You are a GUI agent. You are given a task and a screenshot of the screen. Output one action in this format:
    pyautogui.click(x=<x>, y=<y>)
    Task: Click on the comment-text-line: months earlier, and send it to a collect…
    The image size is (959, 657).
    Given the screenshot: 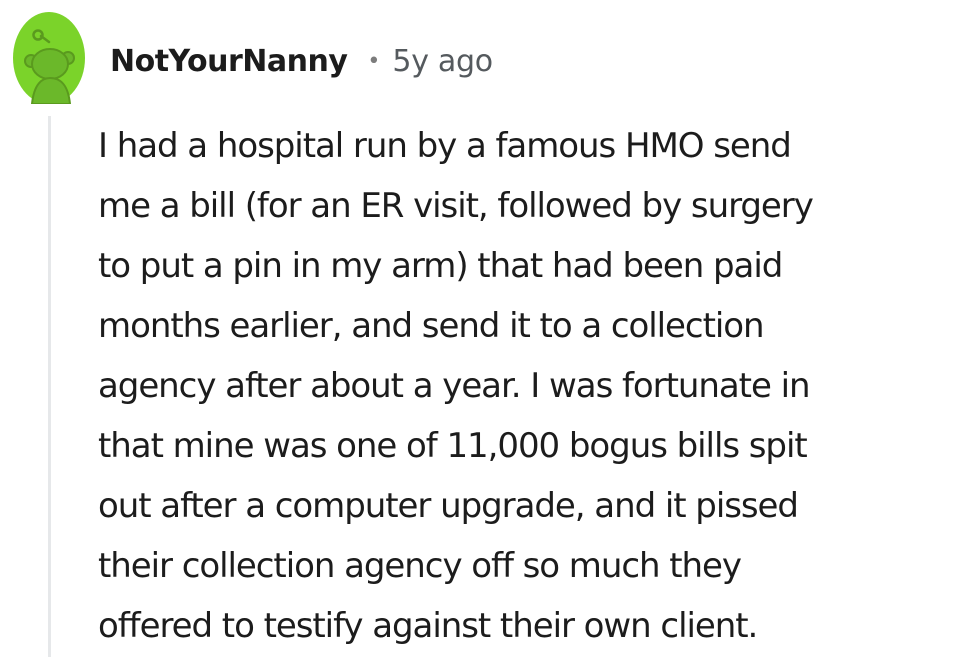 What is the action you would take?
    pyautogui.click(x=431, y=326)
    